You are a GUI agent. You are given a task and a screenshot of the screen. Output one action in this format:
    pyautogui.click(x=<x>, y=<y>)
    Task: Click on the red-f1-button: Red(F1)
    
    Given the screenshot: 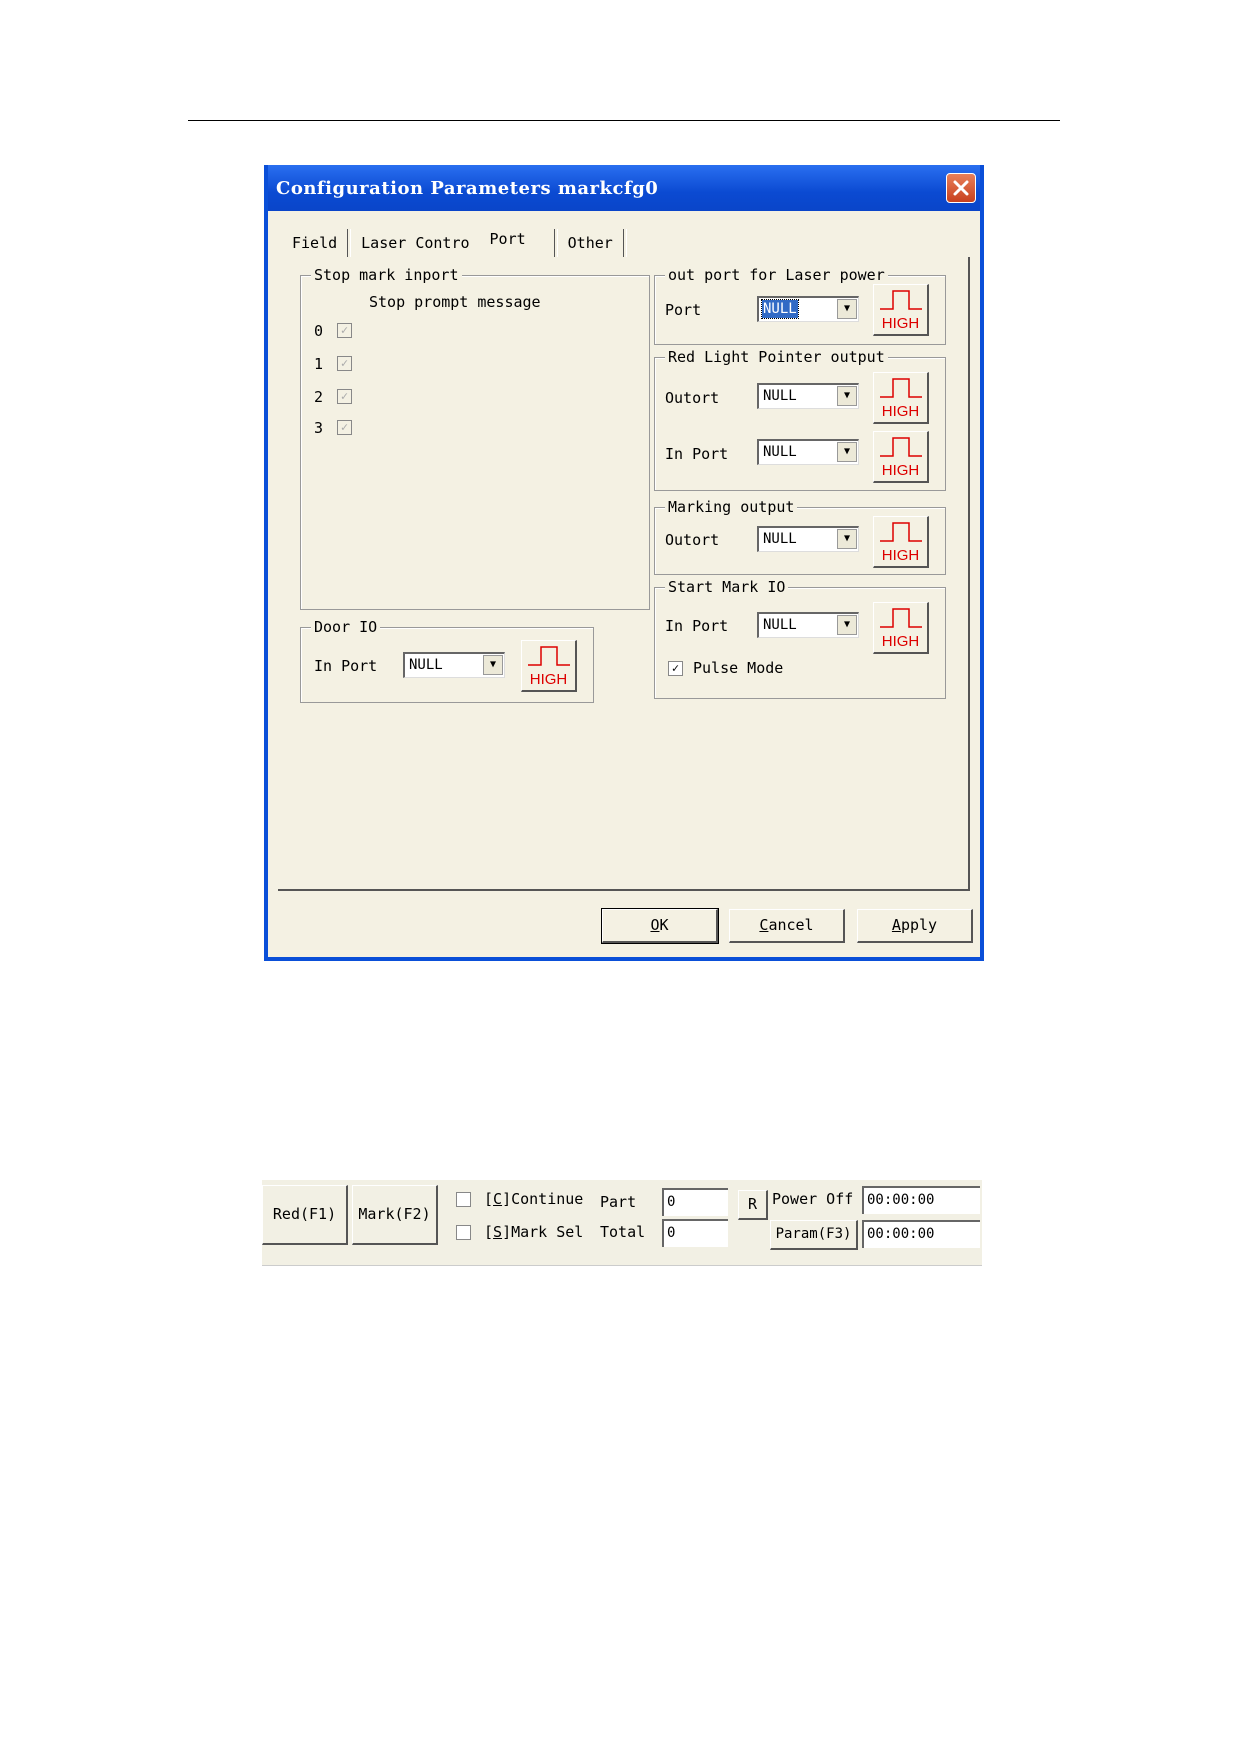 What is the action you would take?
    pyautogui.click(x=305, y=1215)
    